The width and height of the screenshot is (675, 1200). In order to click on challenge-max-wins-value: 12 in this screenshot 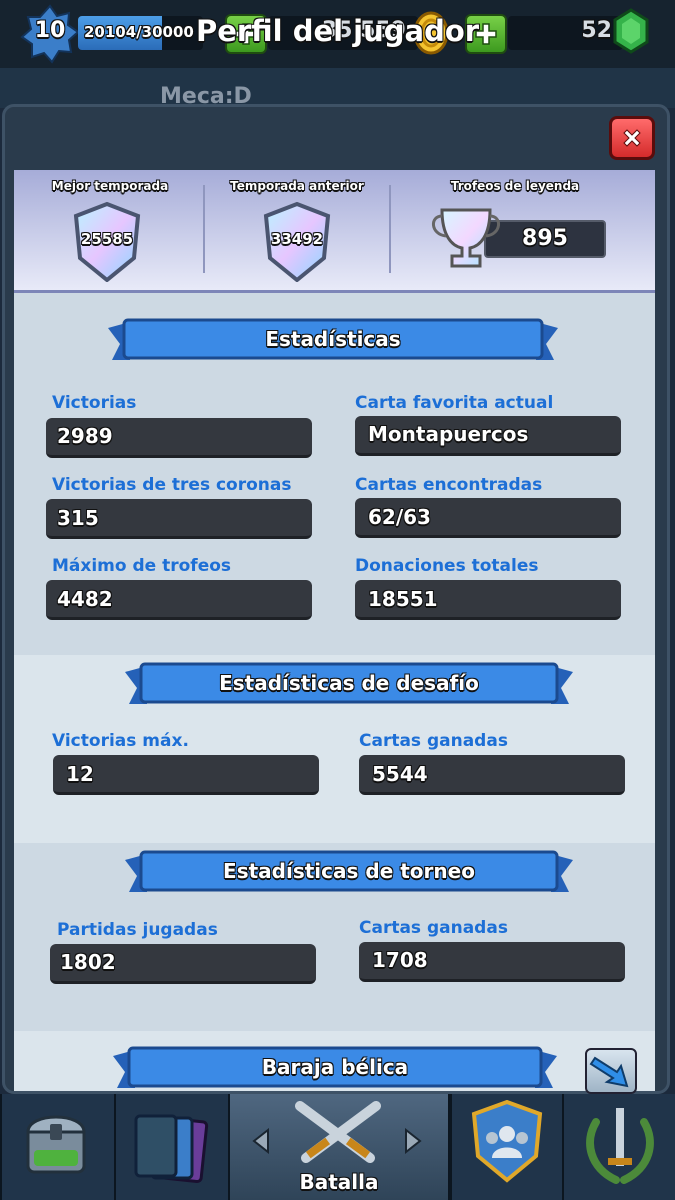, I will do `click(80, 774)`.